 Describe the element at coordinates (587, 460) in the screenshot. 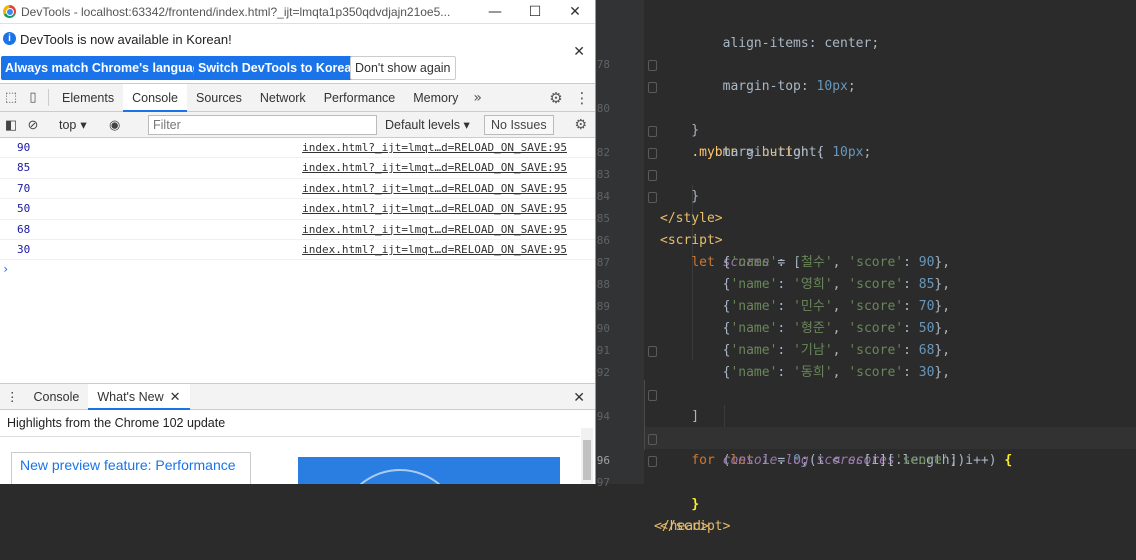

I see `scrollbar-thumb` at that location.